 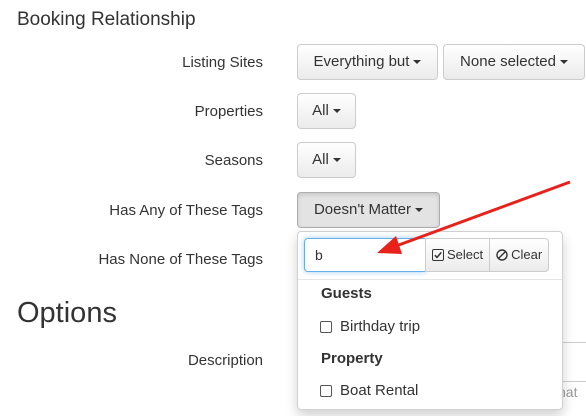 I want to click on annotation-arrow-shaft, so click(x=483, y=214).